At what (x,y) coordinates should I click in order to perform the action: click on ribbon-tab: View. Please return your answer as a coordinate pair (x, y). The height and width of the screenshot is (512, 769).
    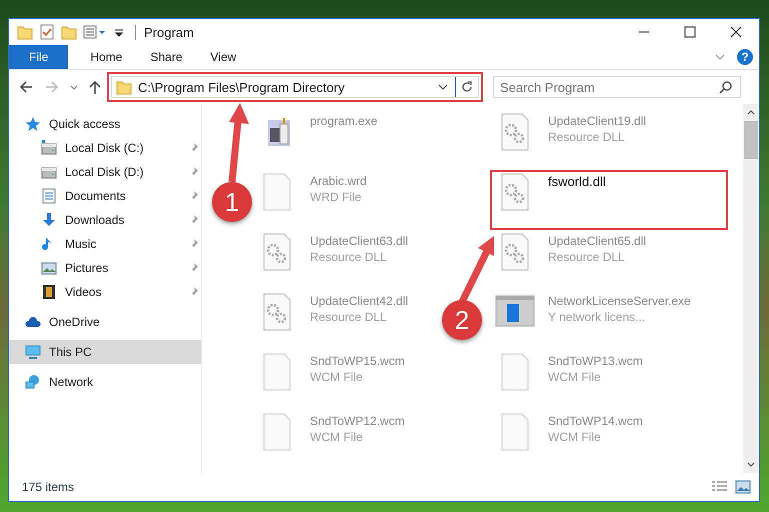
    Looking at the image, I should click on (223, 57).